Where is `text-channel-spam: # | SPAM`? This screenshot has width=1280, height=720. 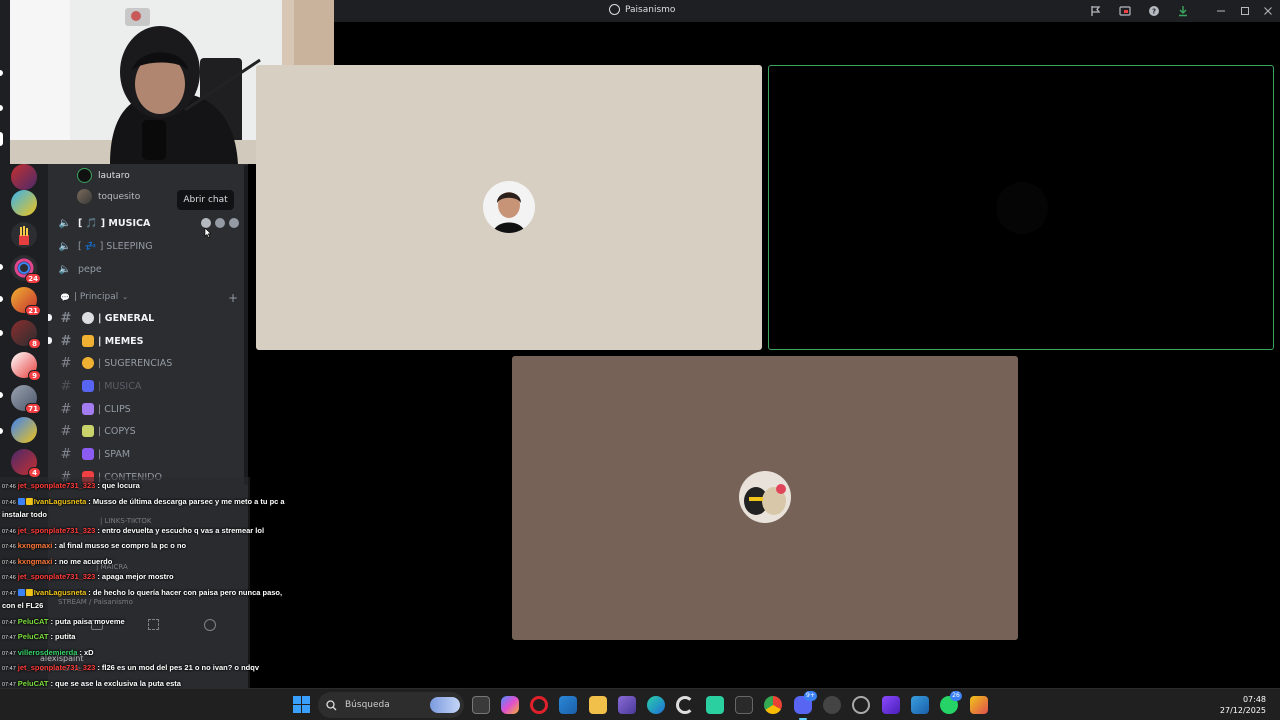 text-channel-spam: # | SPAM is located at coordinates (151, 454).